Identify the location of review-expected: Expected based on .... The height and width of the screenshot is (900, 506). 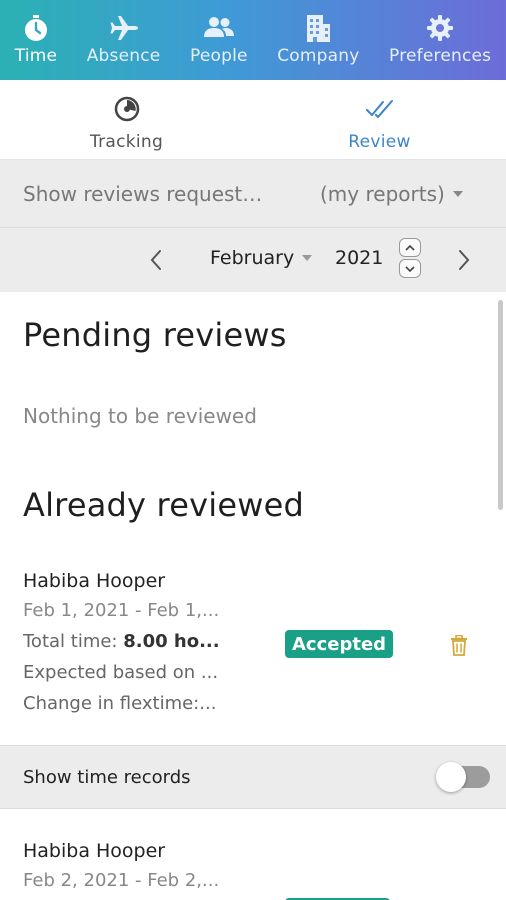
(121, 672).